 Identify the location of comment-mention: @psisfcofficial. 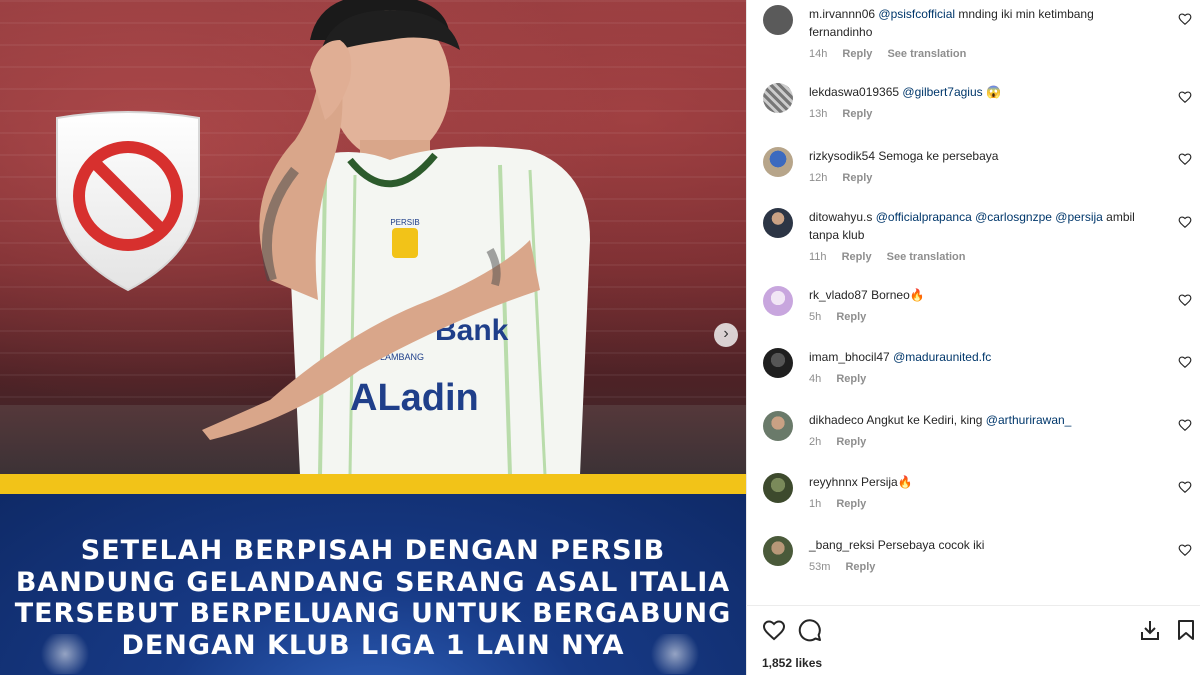
(916, 14).